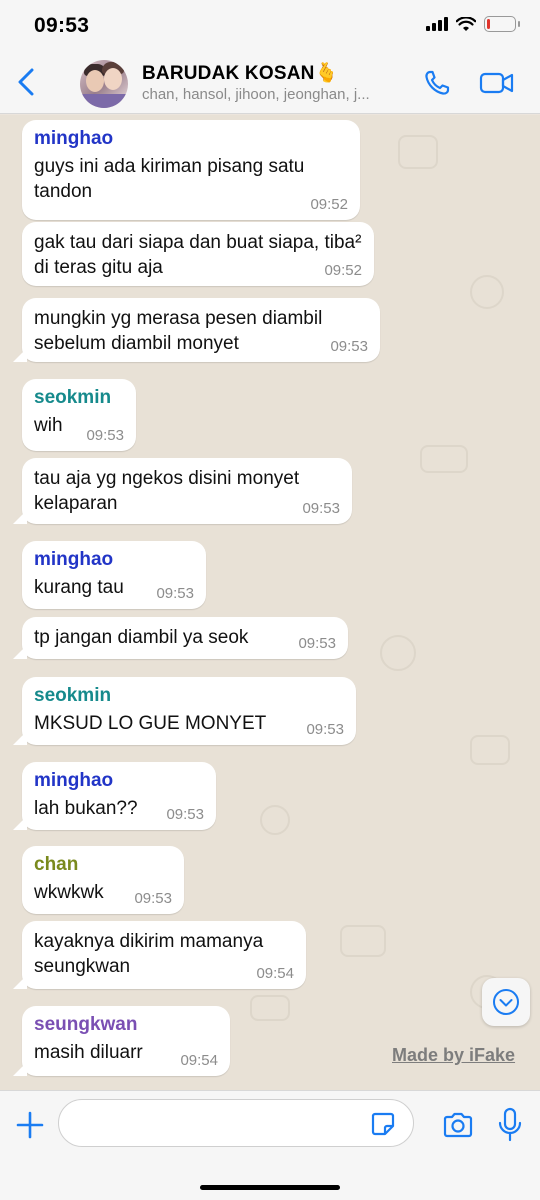 Image resolution: width=540 pixels, height=1200 pixels. I want to click on phone-icon, so click(437, 83).